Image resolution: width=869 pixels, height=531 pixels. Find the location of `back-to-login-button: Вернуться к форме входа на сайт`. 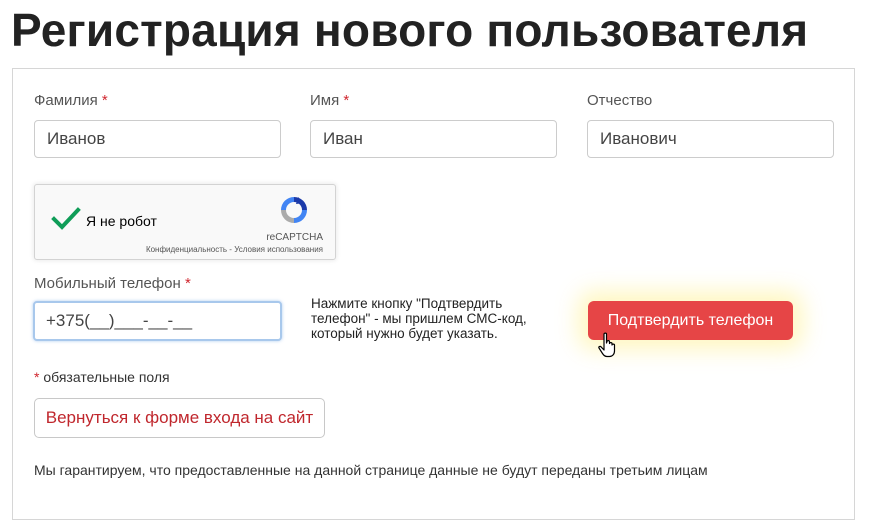

back-to-login-button: Вернуться к форме входа на сайт is located at coordinates (179, 418).